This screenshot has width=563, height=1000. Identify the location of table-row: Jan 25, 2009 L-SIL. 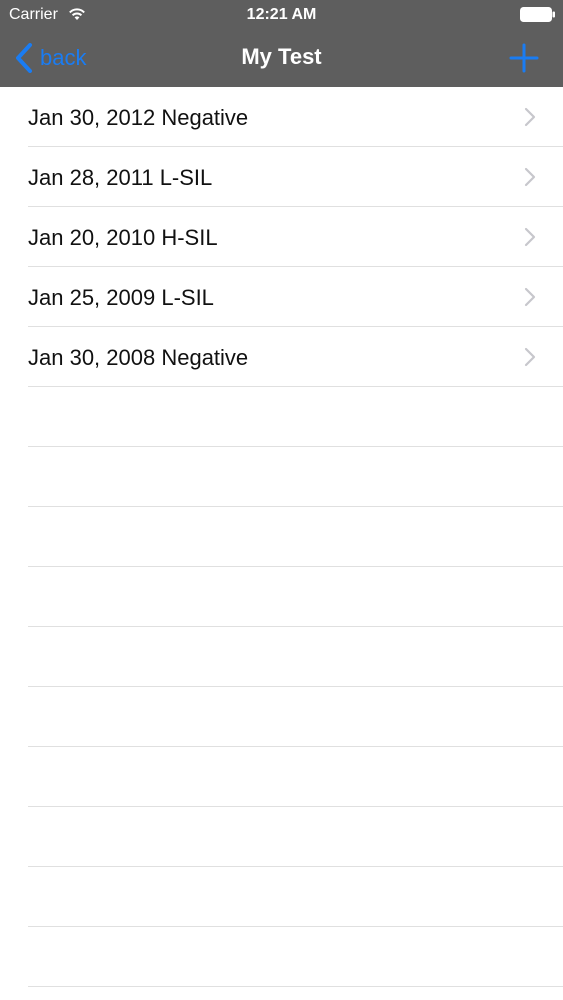
(295, 297).